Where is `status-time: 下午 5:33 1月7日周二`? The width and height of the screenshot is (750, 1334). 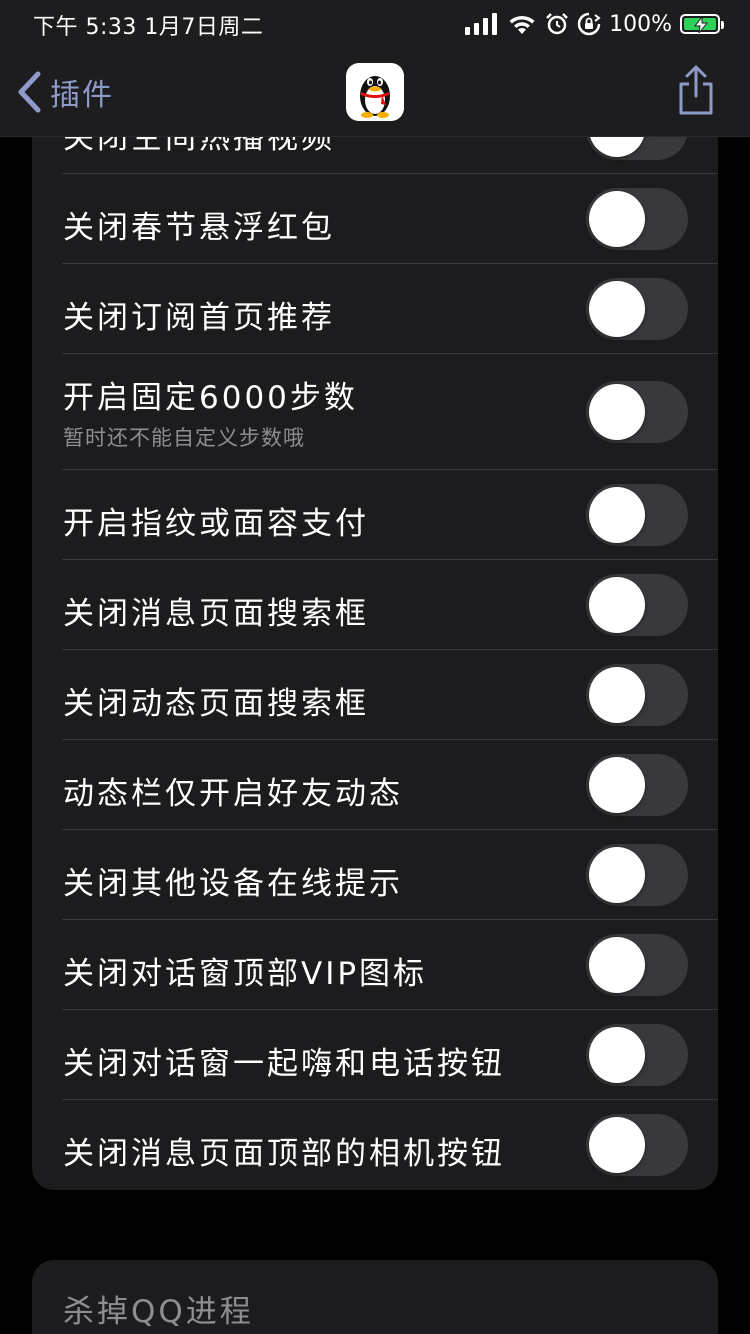 status-time: 下午 5:33 1月7日周二 is located at coordinates (148, 27).